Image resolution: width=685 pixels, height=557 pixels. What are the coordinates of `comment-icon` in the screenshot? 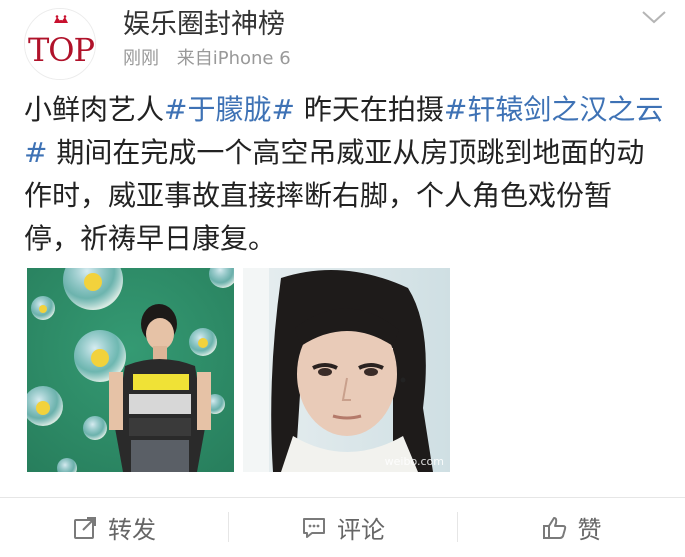 It's located at (314, 528).